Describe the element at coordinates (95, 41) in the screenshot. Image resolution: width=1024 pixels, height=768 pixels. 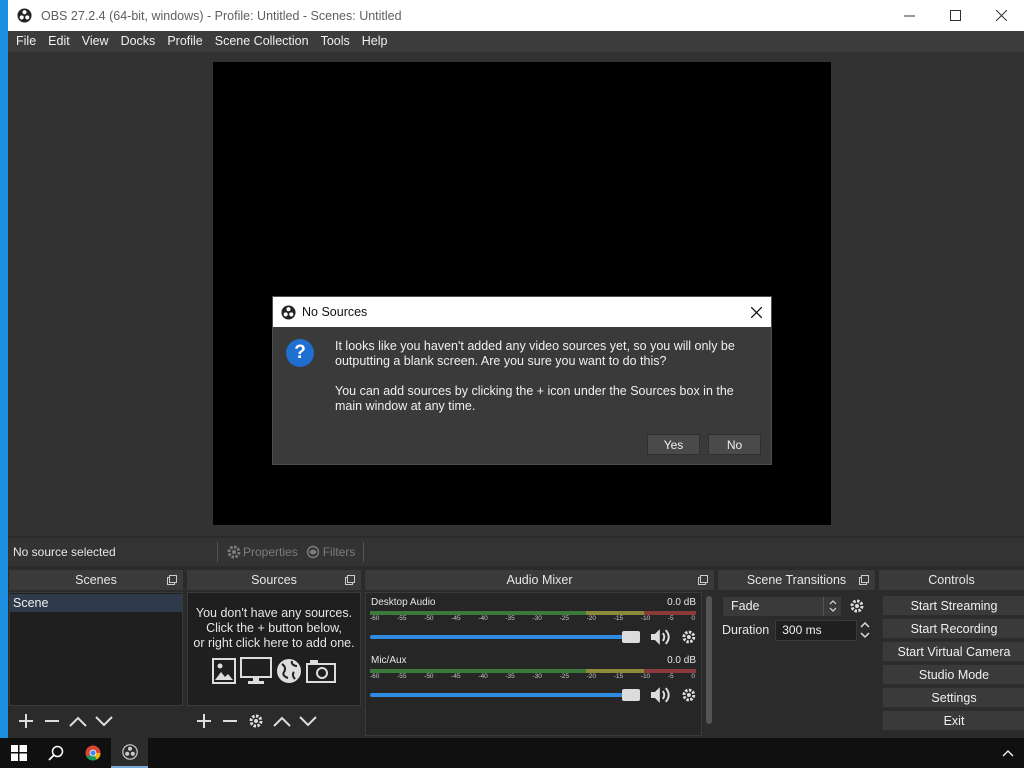
I see `menu-view: View` at that location.